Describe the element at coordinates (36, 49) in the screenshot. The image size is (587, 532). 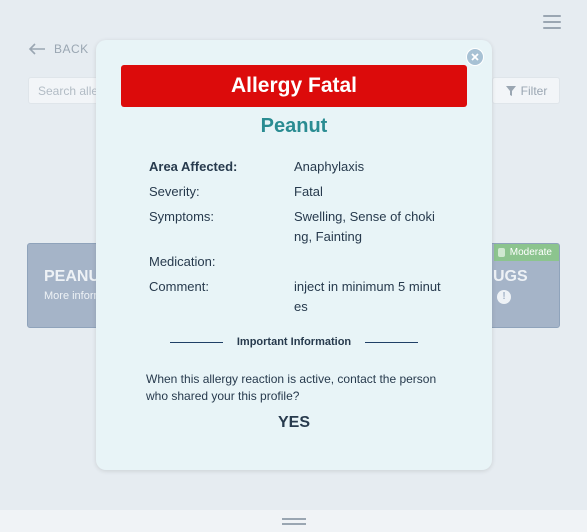
I see `back-arrow-icon` at that location.